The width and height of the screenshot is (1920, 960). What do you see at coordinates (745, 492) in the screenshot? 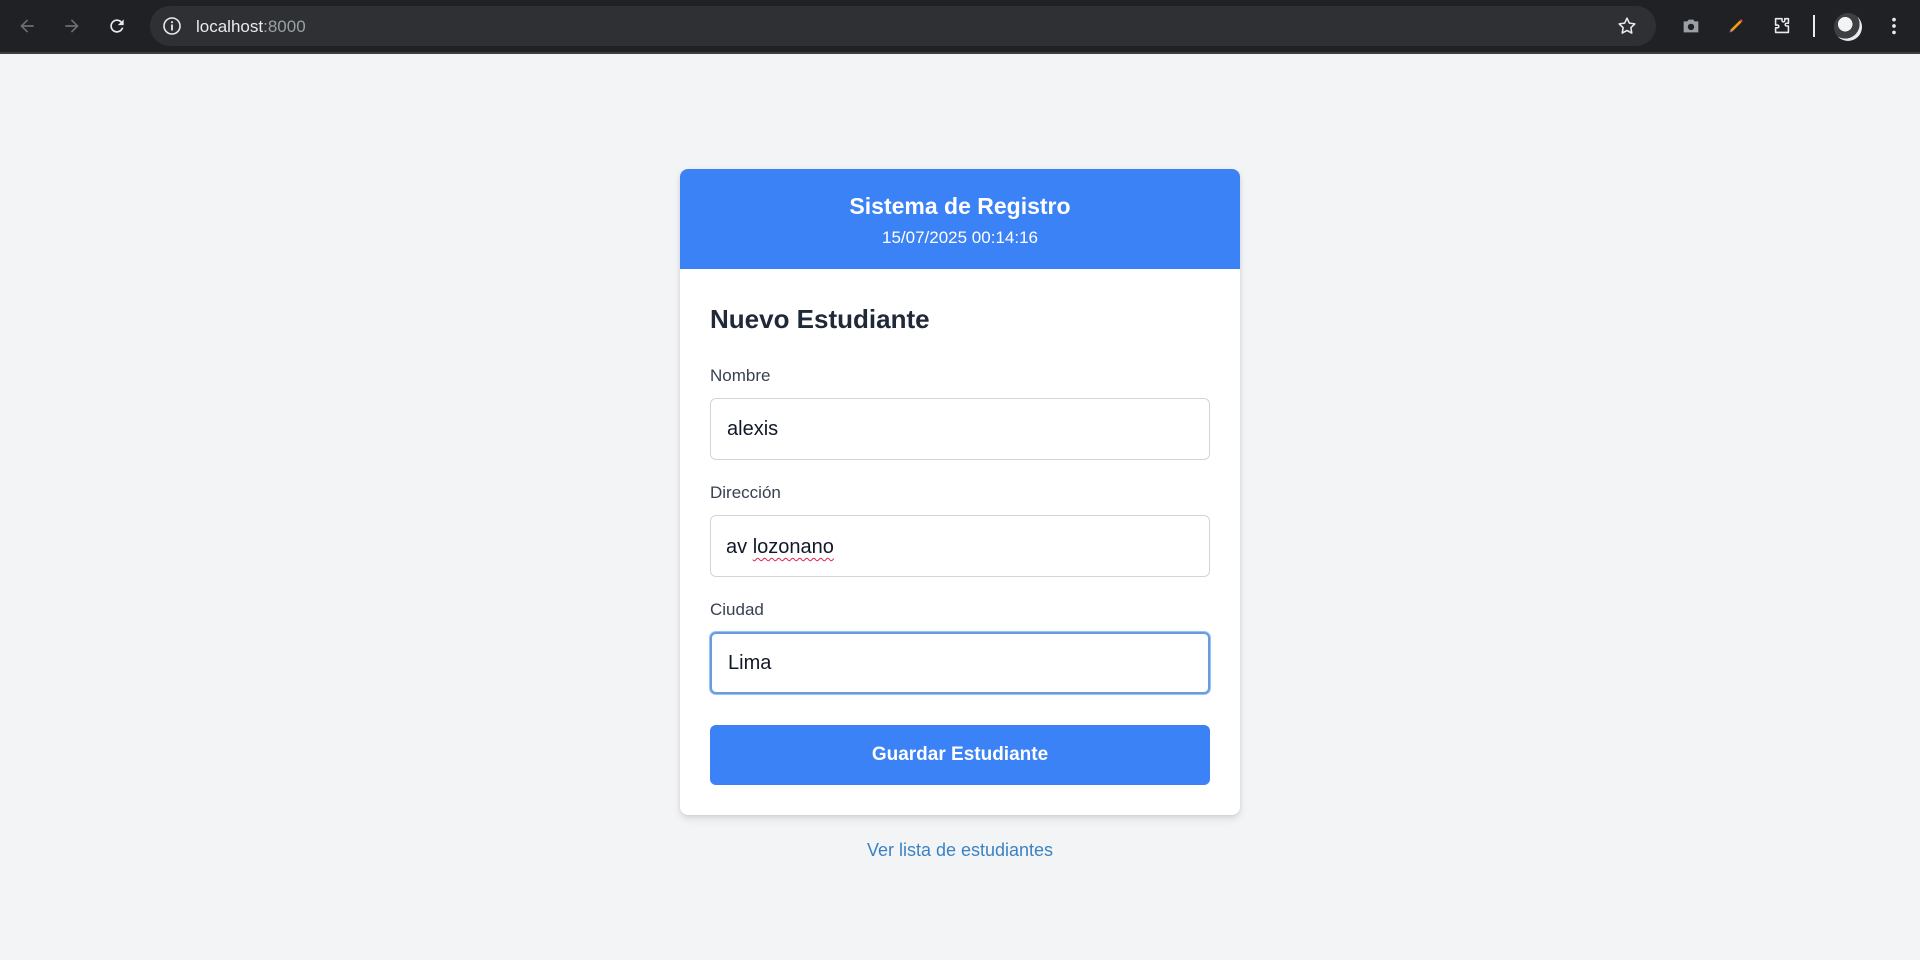
I see `direccion-label: Dirección` at bounding box center [745, 492].